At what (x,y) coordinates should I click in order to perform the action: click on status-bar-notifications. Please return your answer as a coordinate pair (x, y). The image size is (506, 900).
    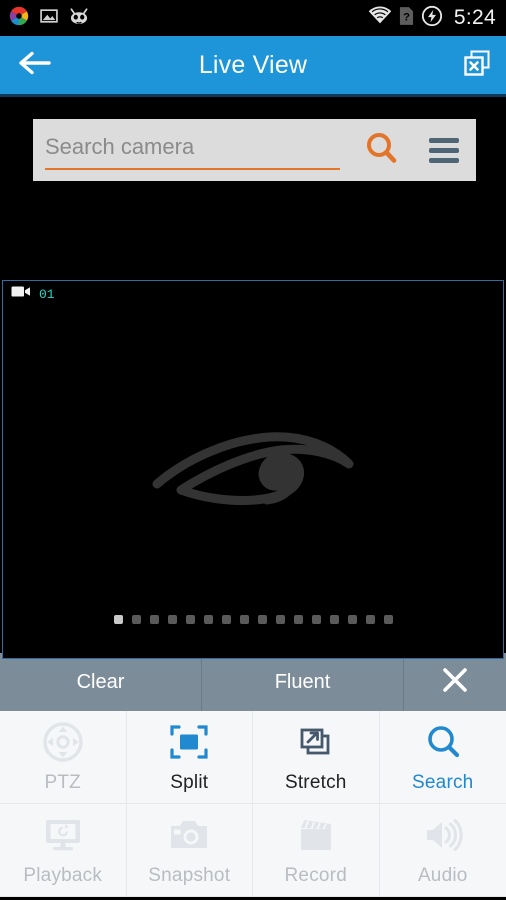
    Looking at the image, I should click on (49, 18).